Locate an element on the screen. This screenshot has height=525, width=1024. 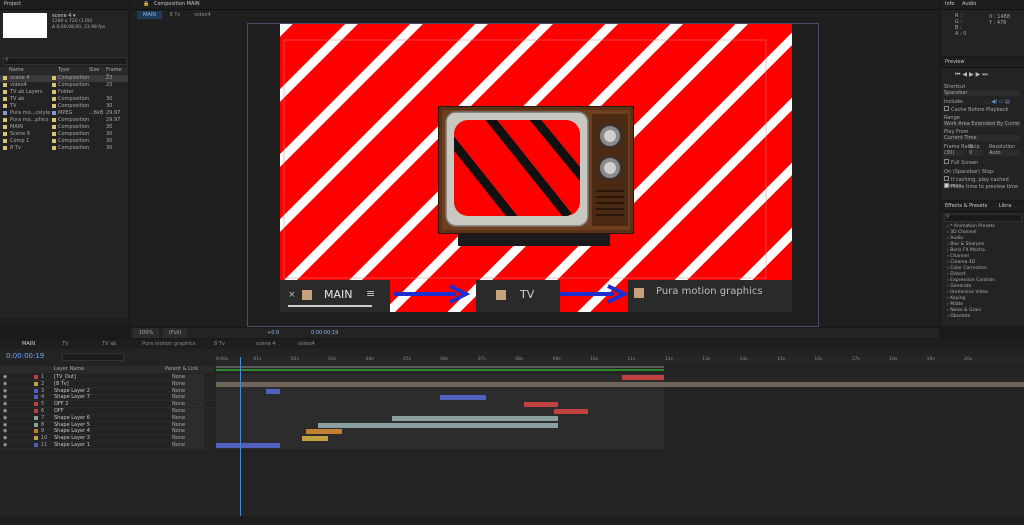
comp-tab-main: MAIN is located at coordinates (149, 15).